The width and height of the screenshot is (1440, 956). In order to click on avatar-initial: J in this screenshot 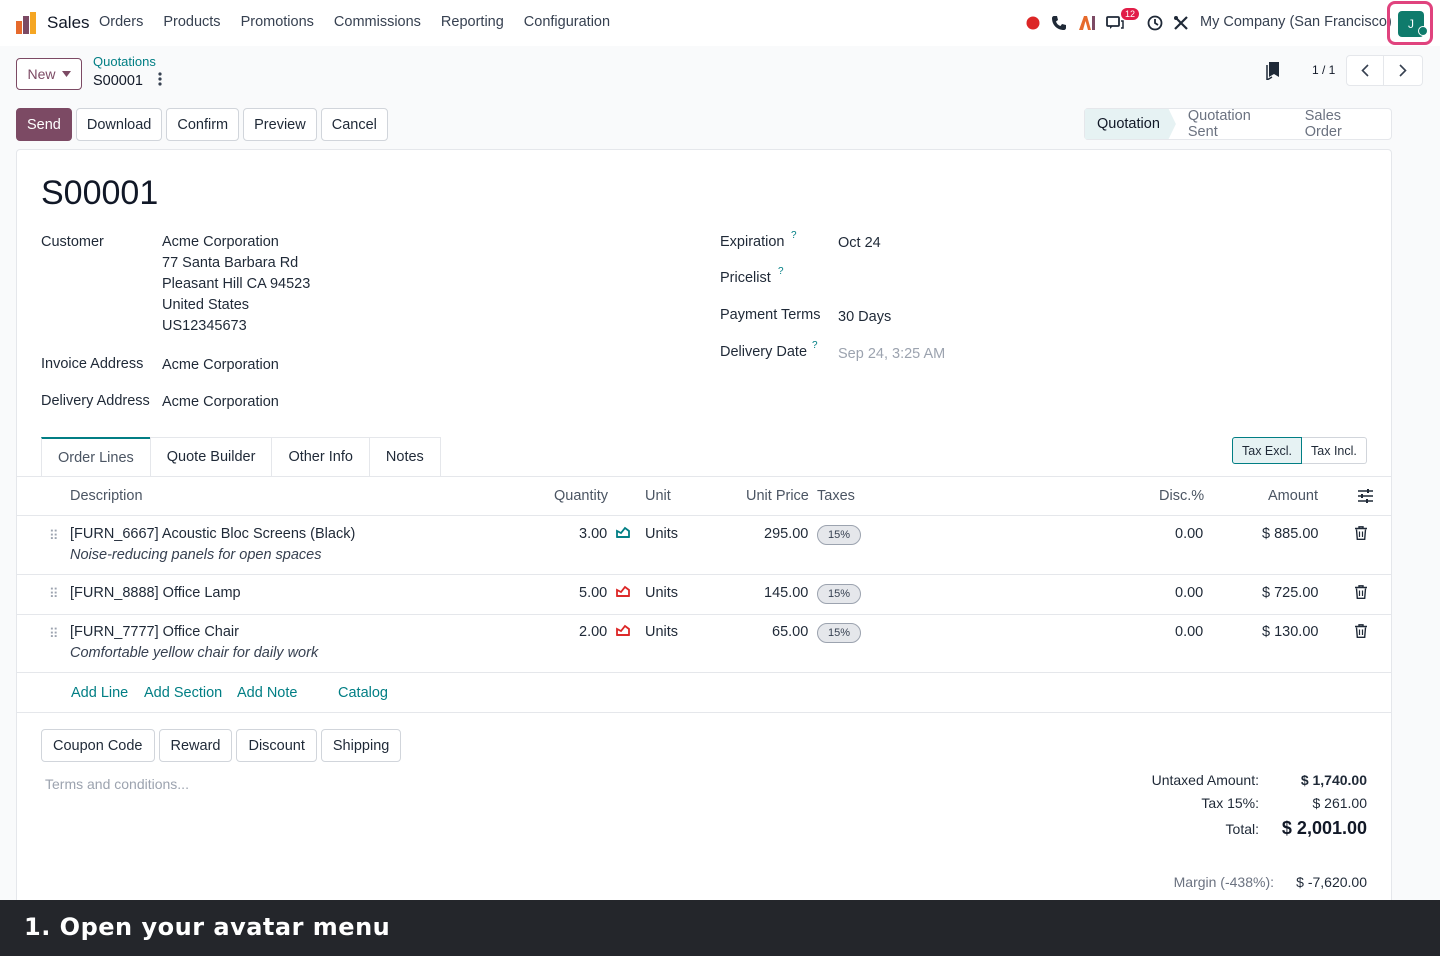, I will do `click(1411, 24)`.